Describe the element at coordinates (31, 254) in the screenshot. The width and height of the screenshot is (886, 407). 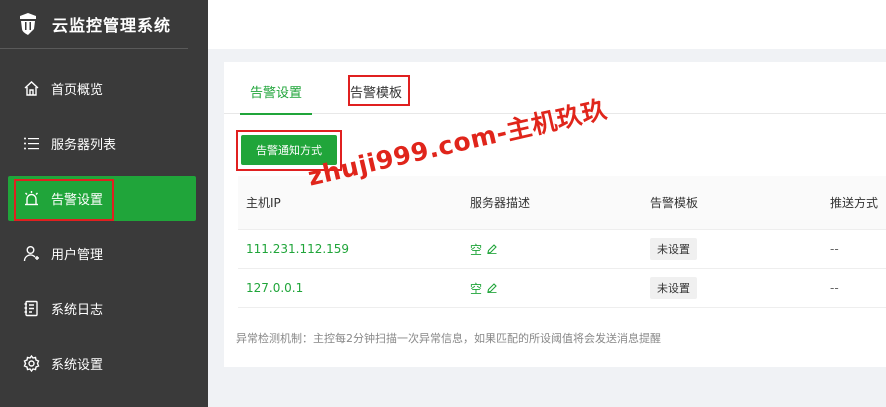
I see `user-icon` at that location.